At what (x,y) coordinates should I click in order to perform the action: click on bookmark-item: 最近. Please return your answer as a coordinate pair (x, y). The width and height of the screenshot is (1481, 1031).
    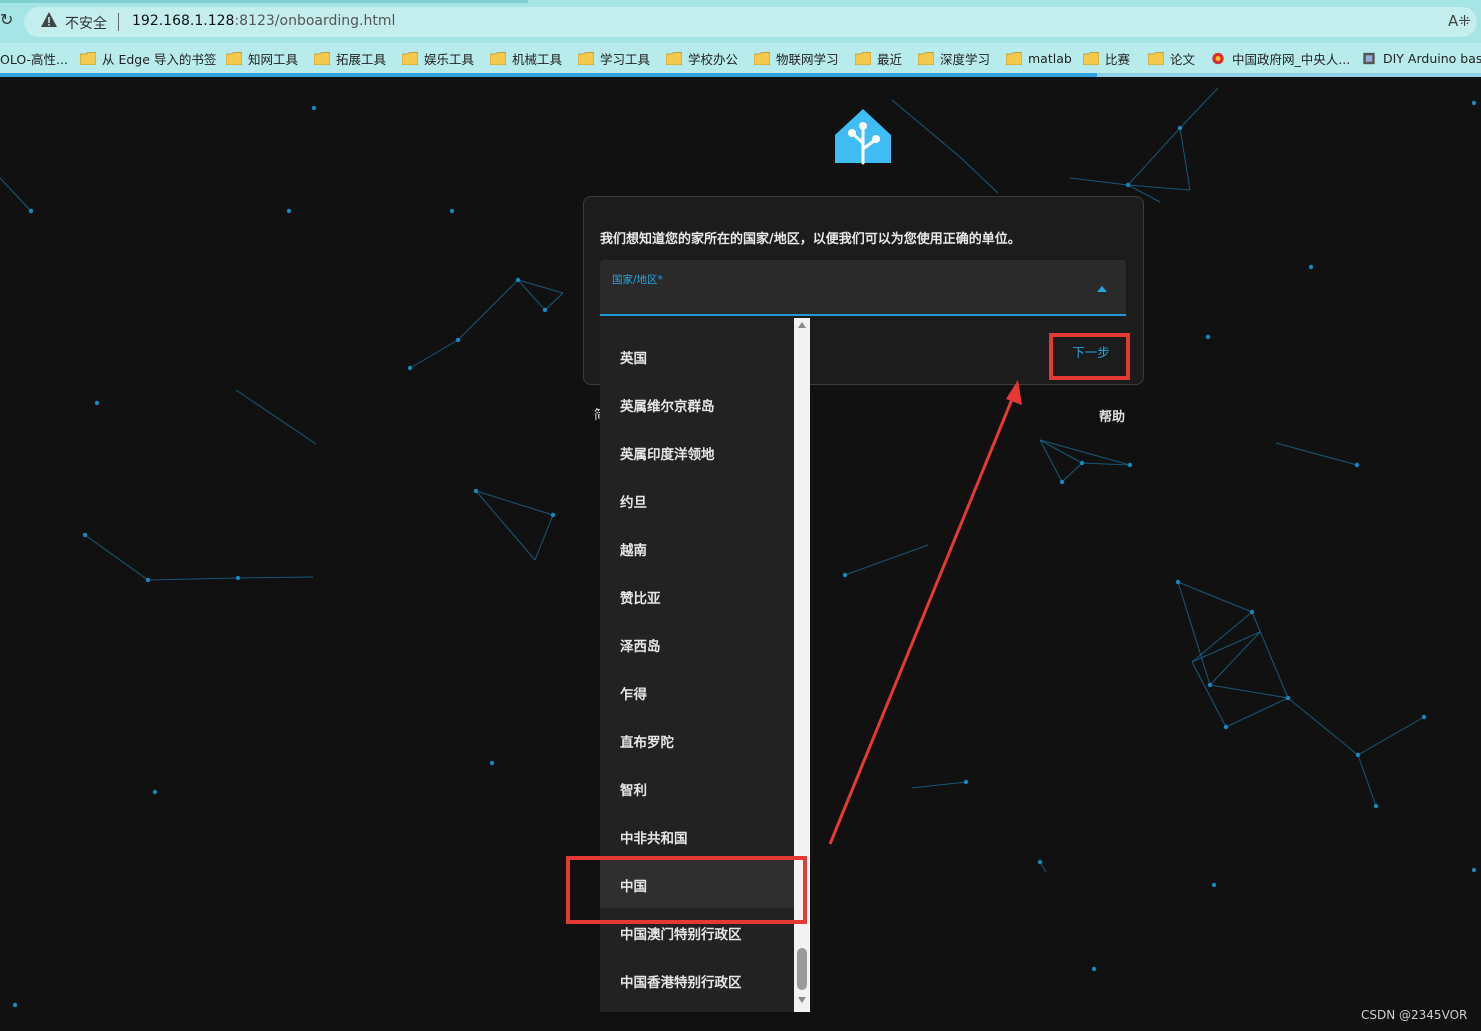
    Looking at the image, I should click on (878, 58).